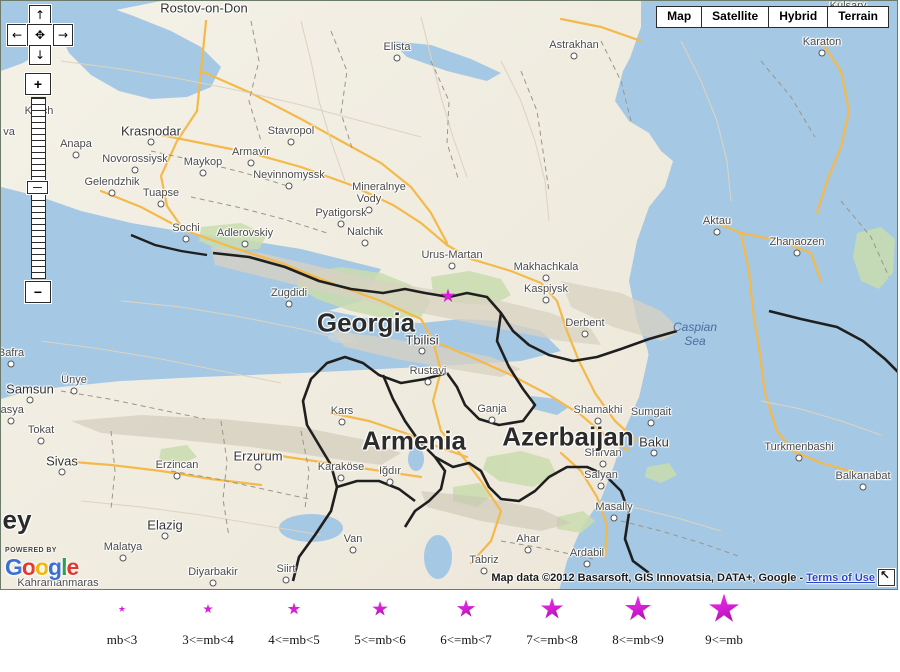 This screenshot has width=900, height=672. Describe the element at coordinates (886, 577) in the screenshot. I see `expand-arrow-icon` at that location.